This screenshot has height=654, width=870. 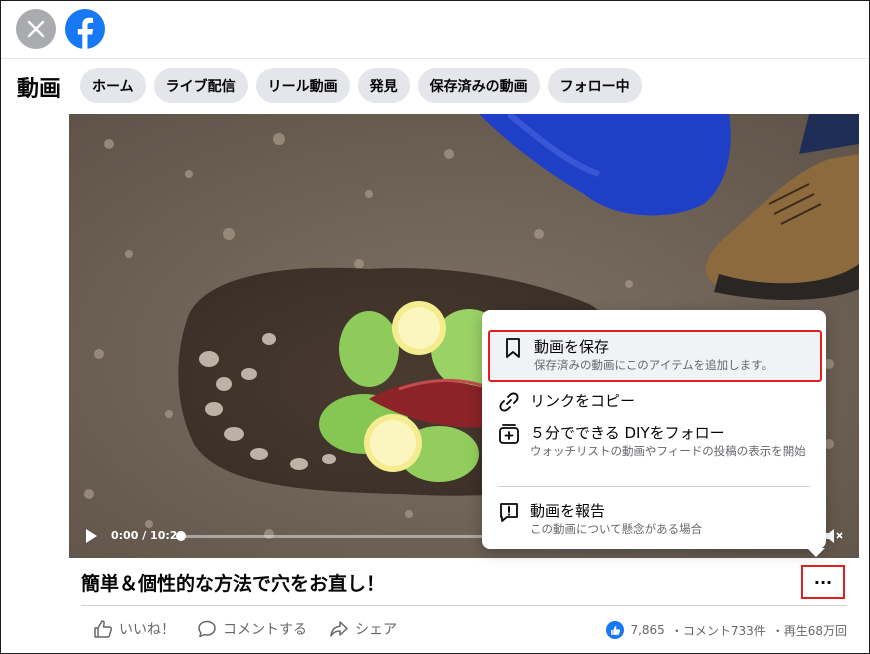 What do you see at coordinates (113, 85) in the screenshot?
I see `tab-home: ホーム` at bounding box center [113, 85].